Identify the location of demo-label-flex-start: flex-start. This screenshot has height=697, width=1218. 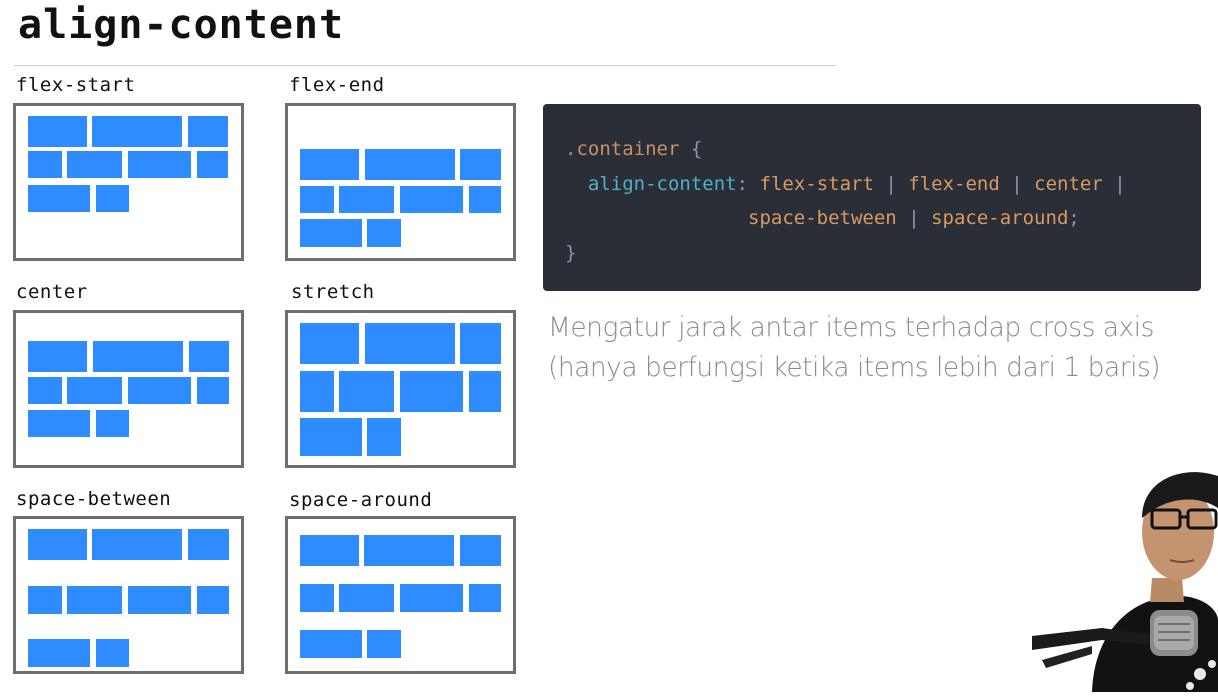
(76, 85).